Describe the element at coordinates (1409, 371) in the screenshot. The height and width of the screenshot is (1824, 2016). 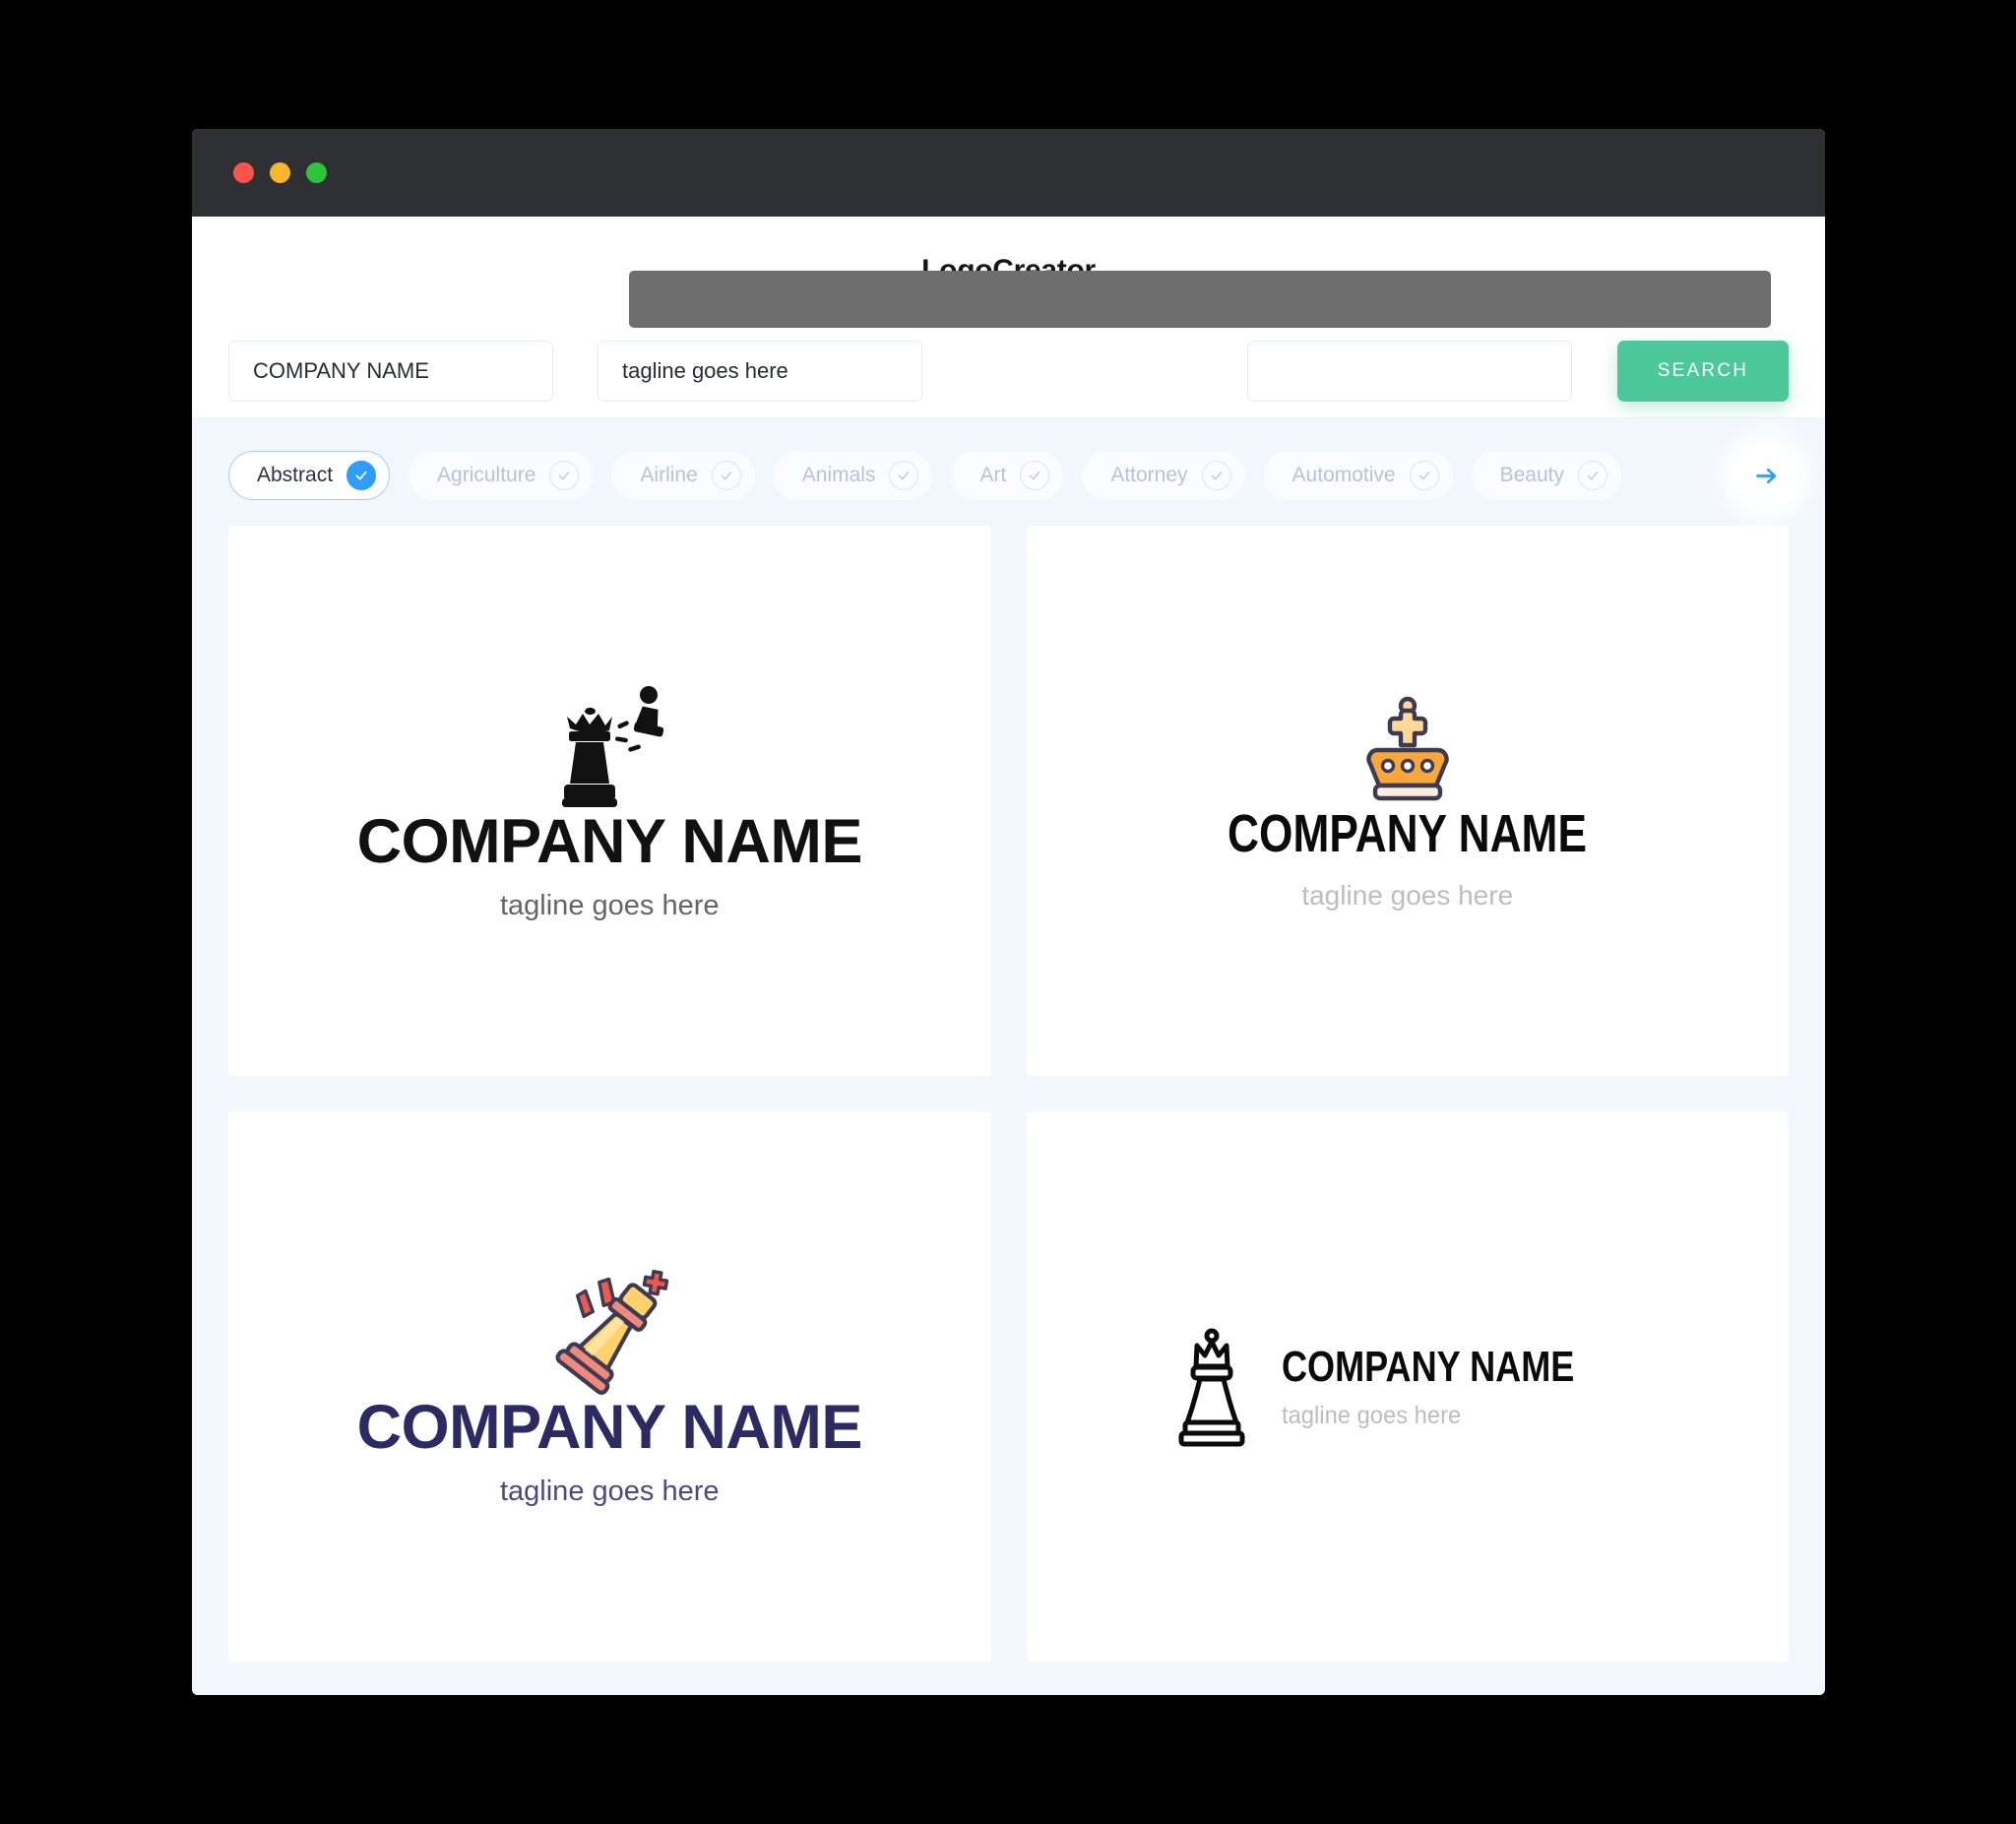
I see `keyword-input` at that location.